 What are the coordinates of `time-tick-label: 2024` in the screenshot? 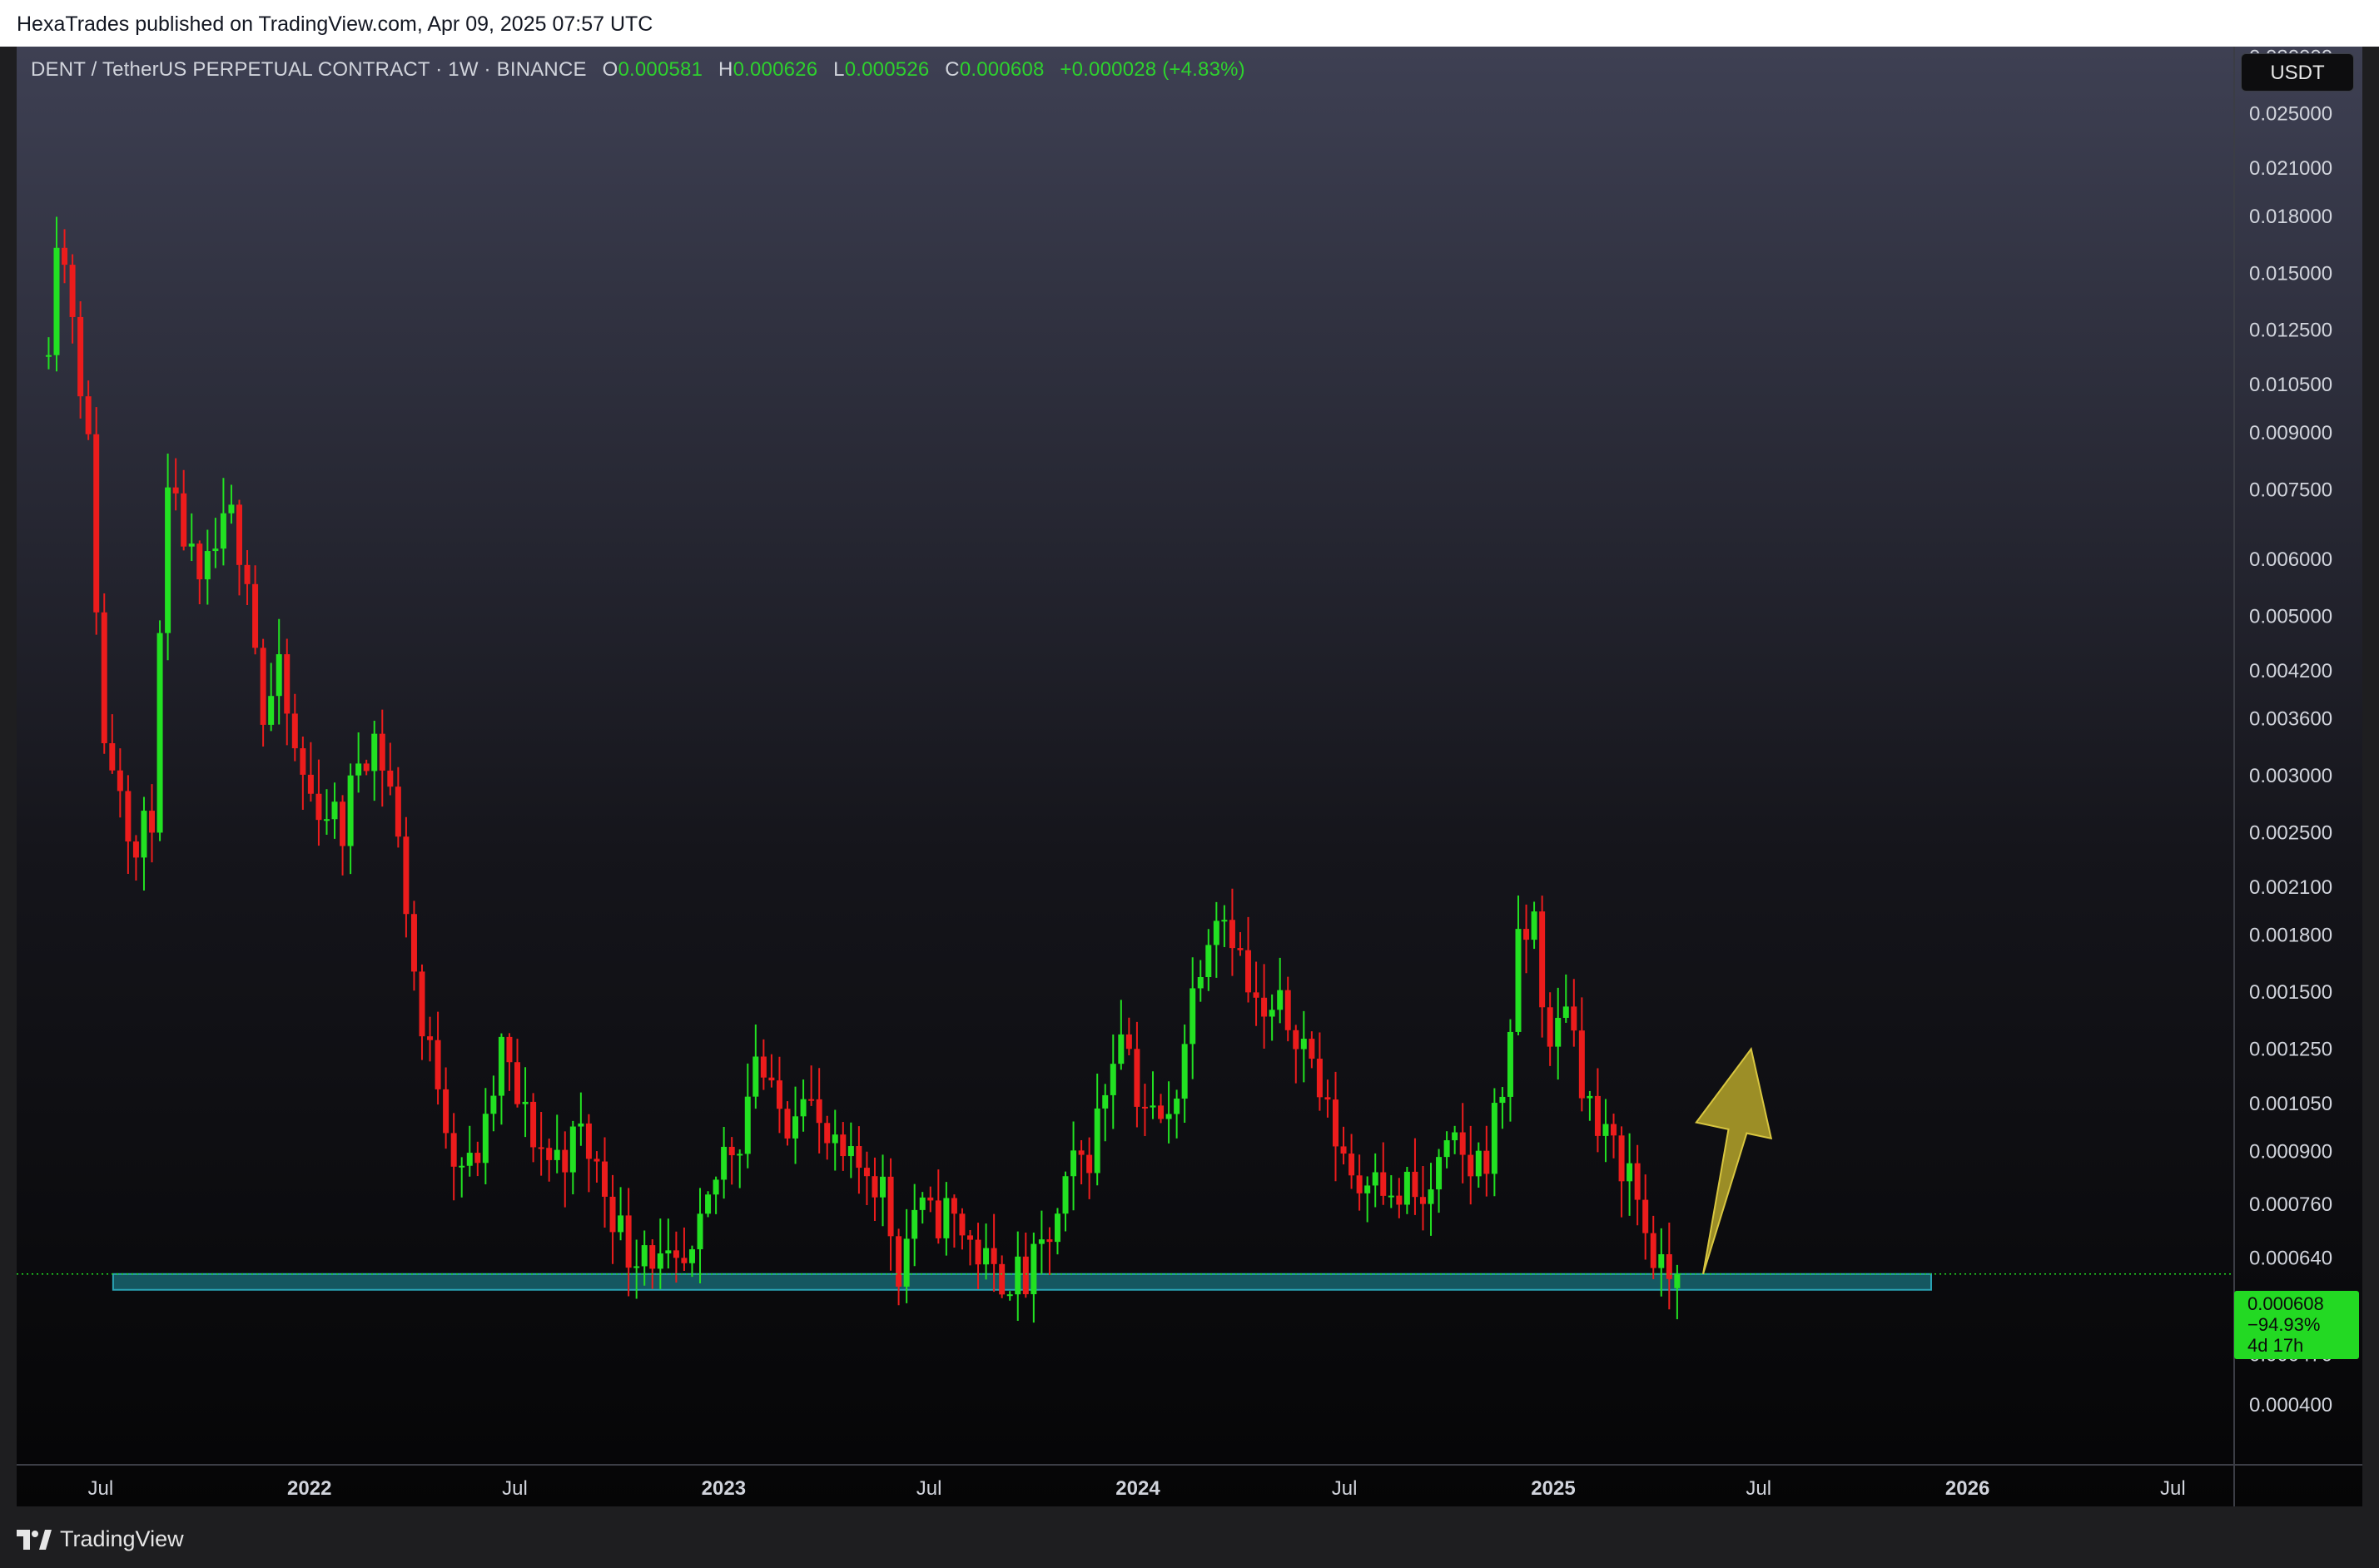 It's located at (1137, 1488).